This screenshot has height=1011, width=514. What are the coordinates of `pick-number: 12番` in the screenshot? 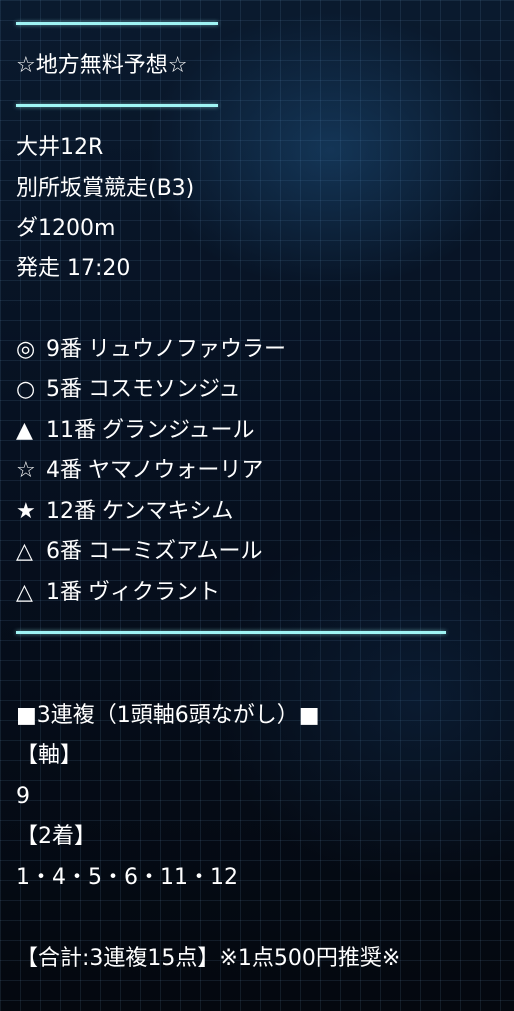 It's located at (71, 511).